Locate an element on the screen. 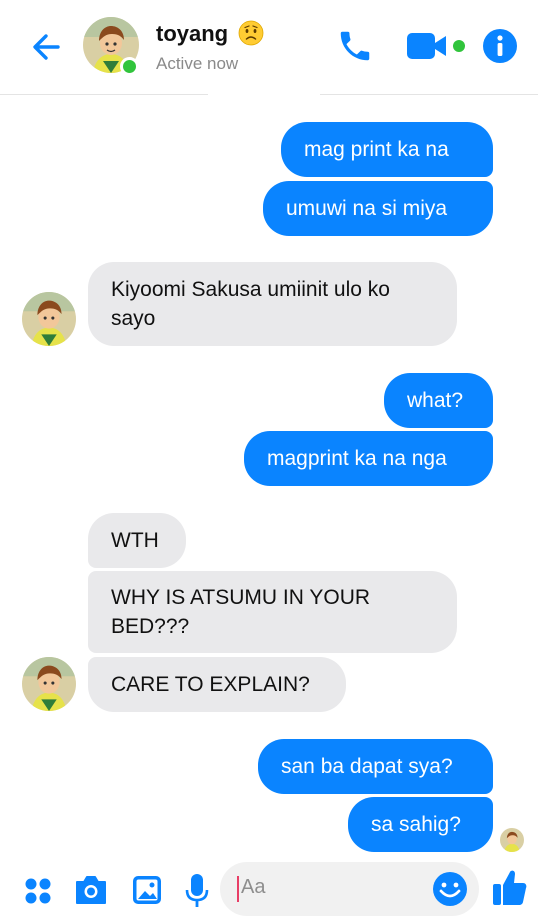  text-cursor is located at coordinates (238, 889).